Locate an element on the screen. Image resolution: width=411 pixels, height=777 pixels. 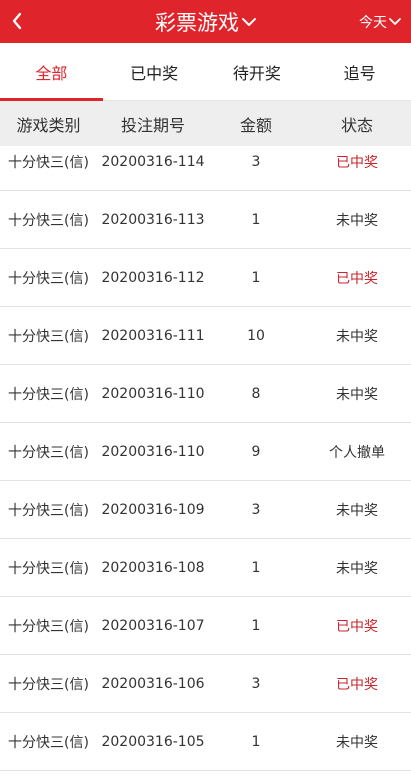
date-range-dropdown: 今天 is located at coordinates (380, 21).